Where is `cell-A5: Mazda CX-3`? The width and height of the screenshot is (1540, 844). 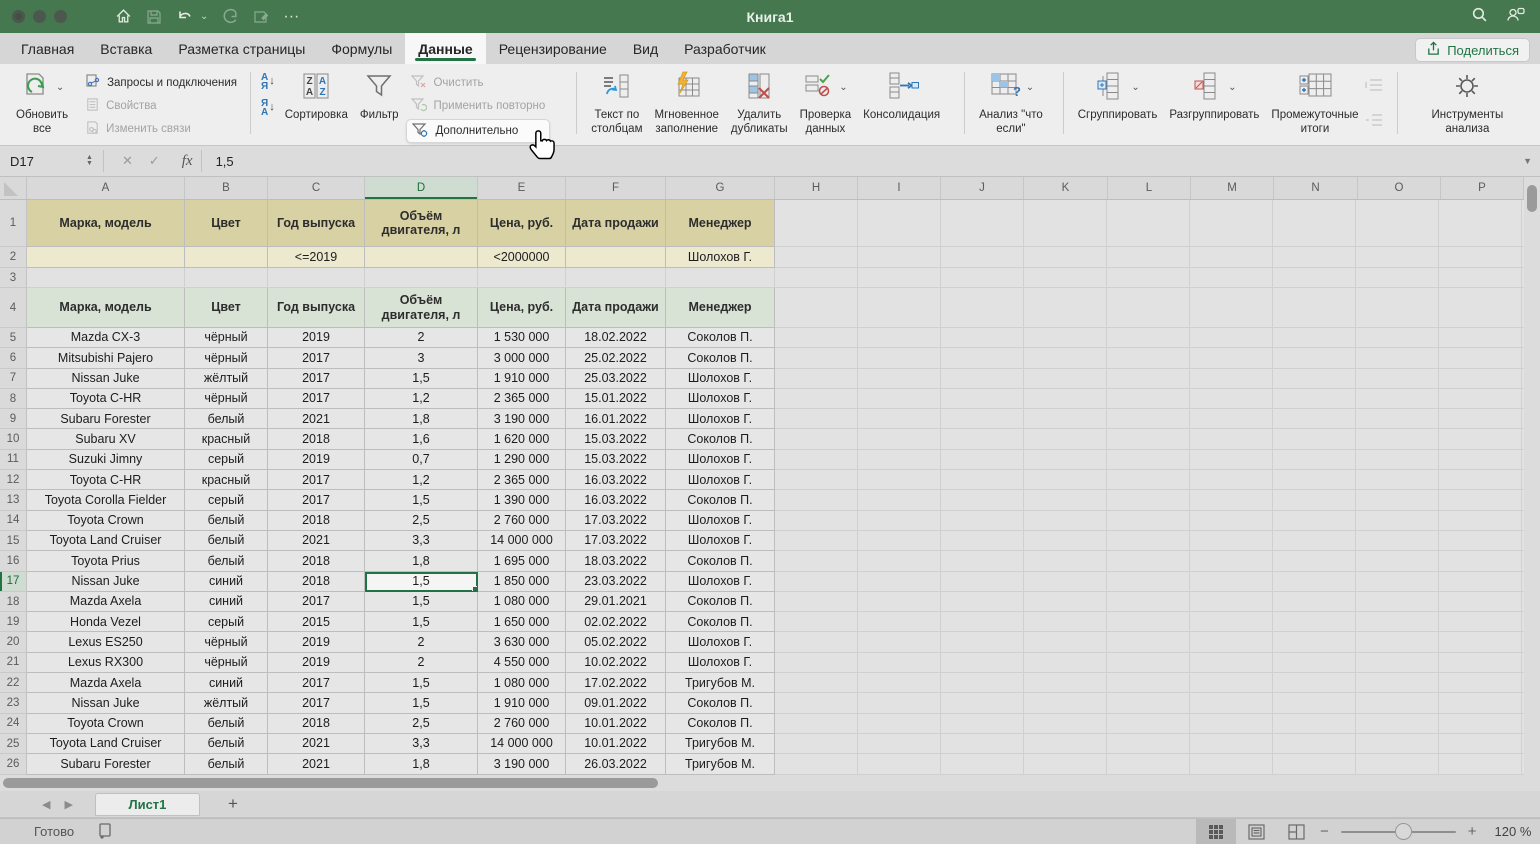 cell-A5: Mazda CX-3 is located at coordinates (106, 338).